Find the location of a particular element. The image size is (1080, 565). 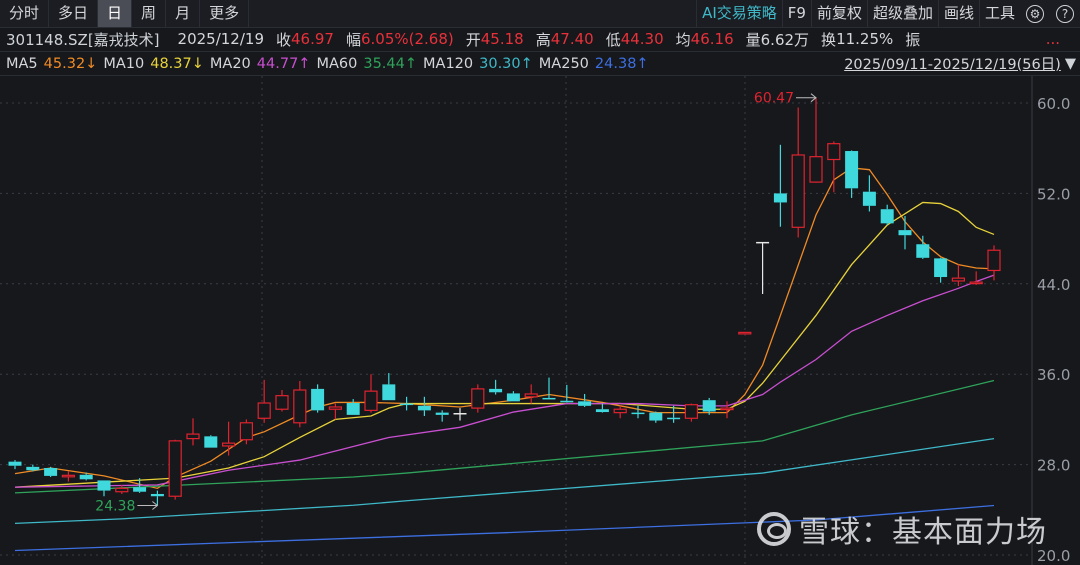

y-tick-label: 60.0 is located at coordinates (1053, 104).